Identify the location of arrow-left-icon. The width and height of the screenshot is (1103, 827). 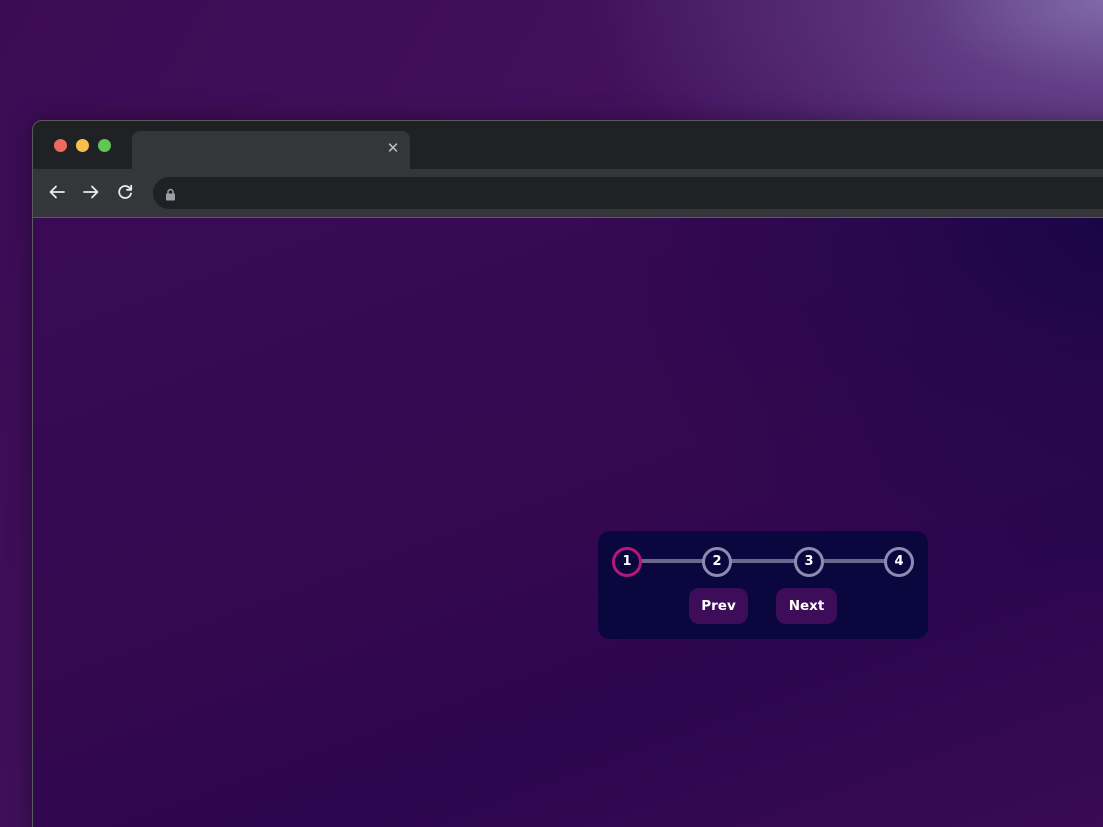
(57, 192).